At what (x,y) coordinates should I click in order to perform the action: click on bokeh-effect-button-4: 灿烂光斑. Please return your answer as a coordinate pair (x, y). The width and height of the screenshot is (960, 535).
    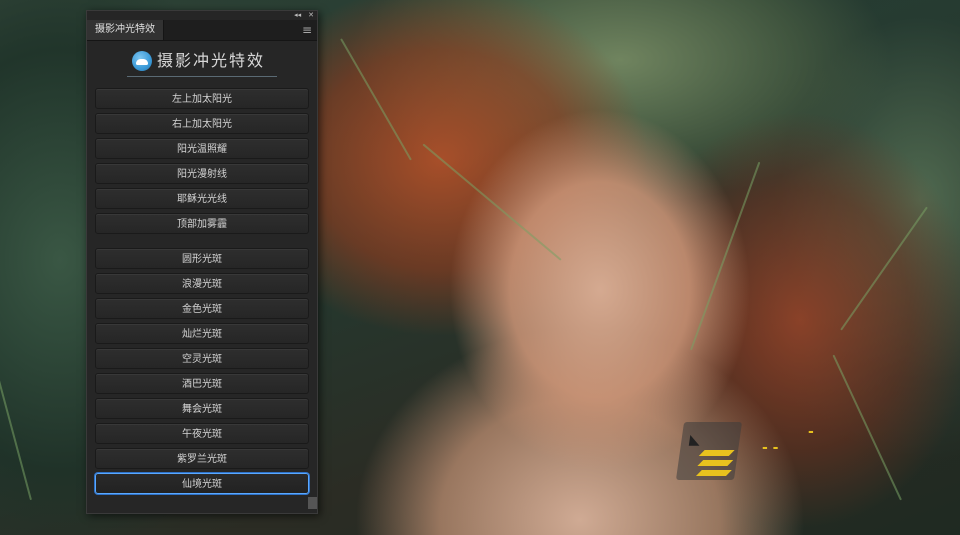
    Looking at the image, I should click on (202, 333).